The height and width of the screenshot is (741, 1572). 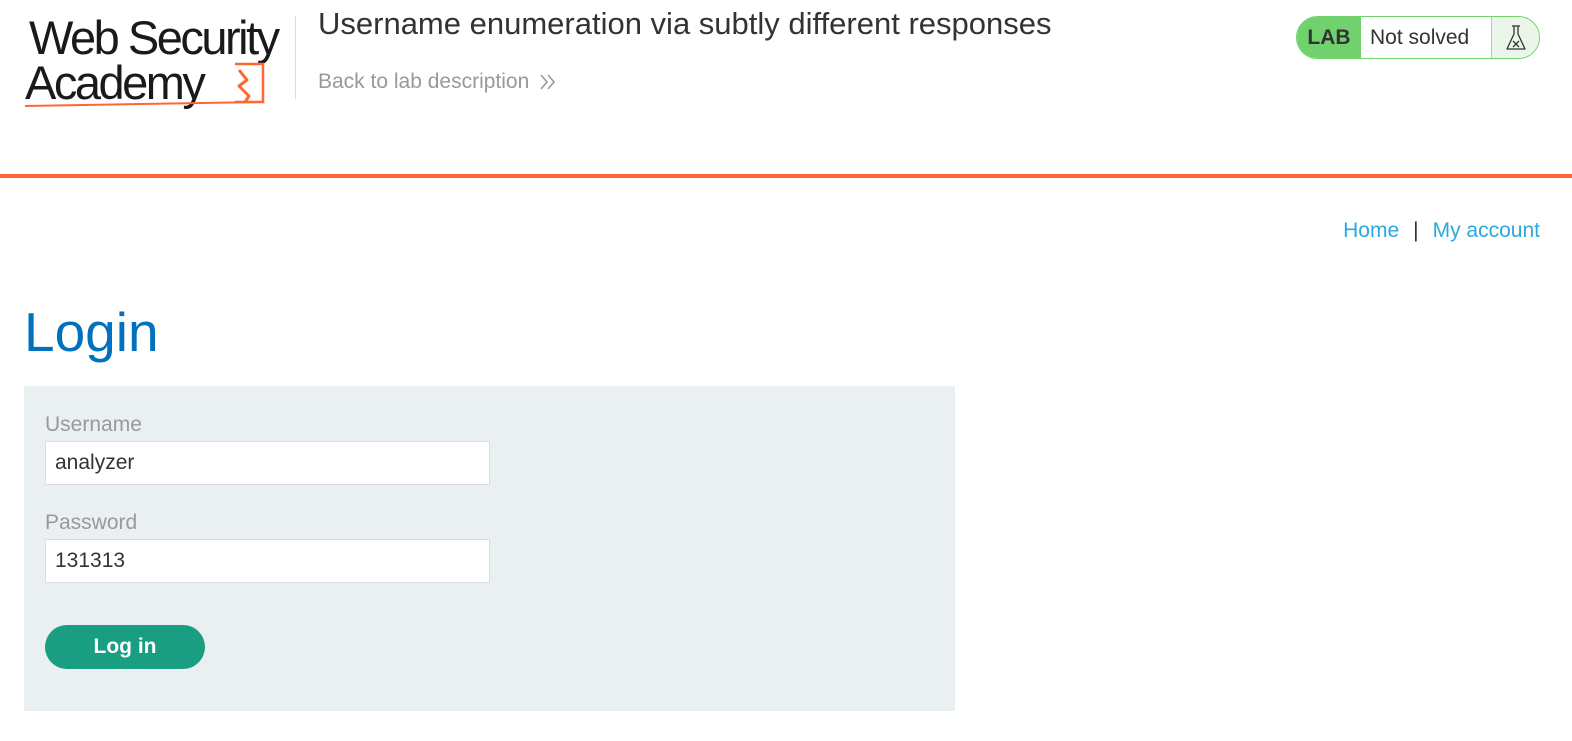 I want to click on username-input, so click(x=267, y=463).